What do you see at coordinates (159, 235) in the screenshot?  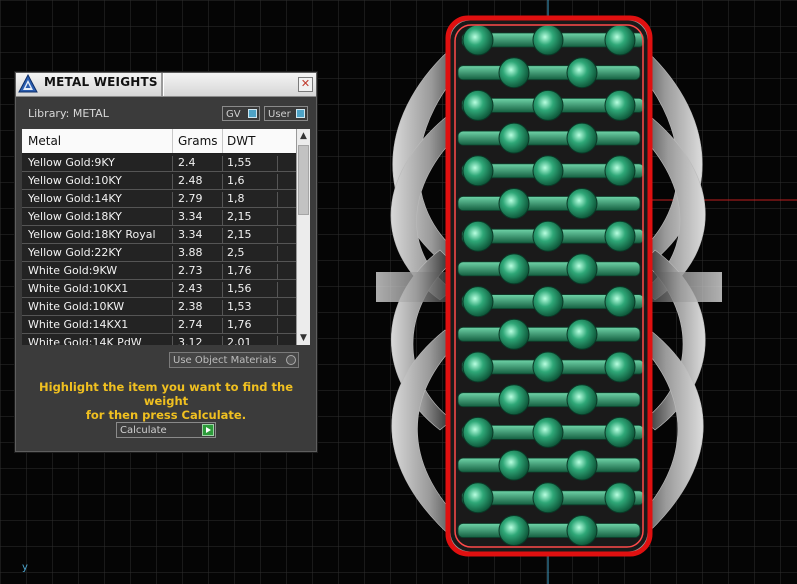 I see `table-row: Yellow Gold:18KY Royal 3.34 2,15` at bounding box center [159, 235].